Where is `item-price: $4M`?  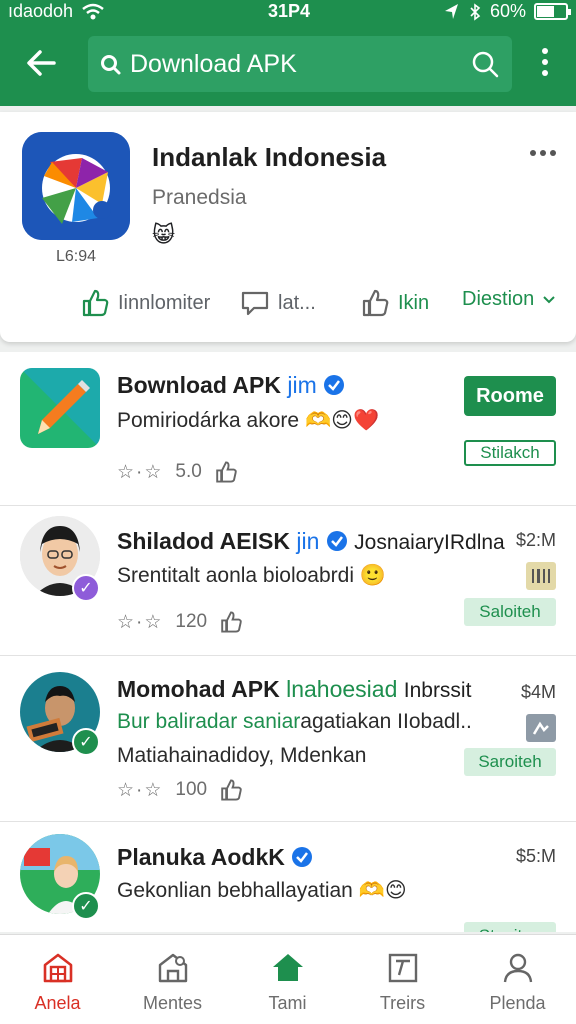 item-price: $4M is located at coordinates (538, 692).